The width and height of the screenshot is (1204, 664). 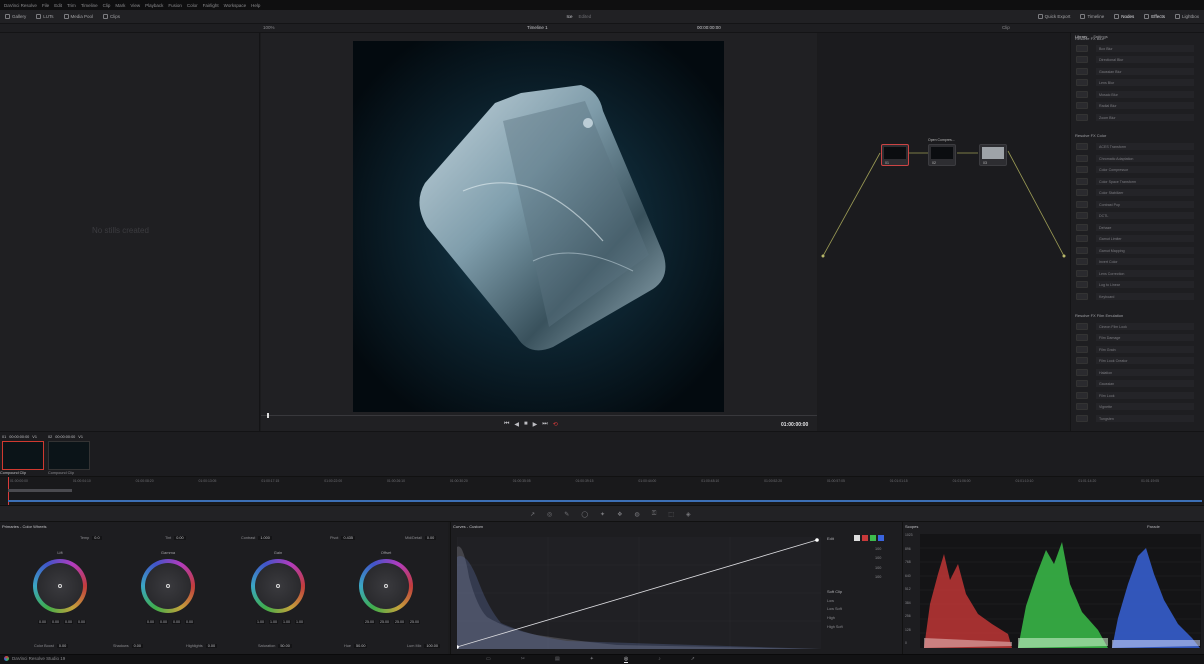 I want to click on menu-item: Edit, so click(x=58, y=5).